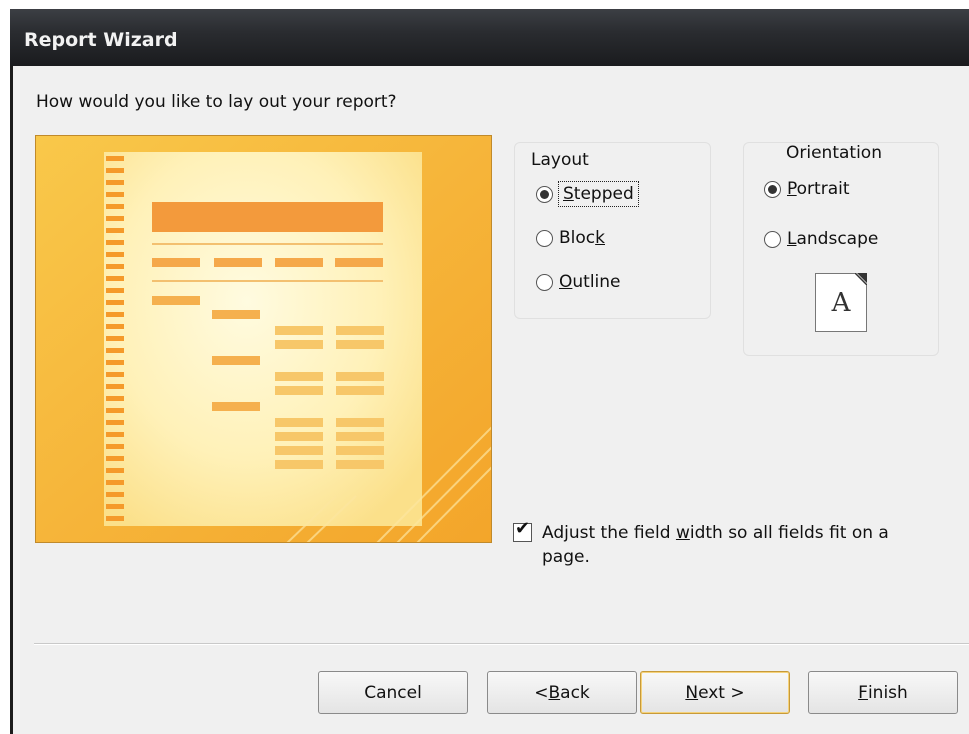 The width and height of the screenshot is (969, 734). Describe the element at coordinates (582, 238) in the screenshot. I see `radio-block-label: Block` at that location.